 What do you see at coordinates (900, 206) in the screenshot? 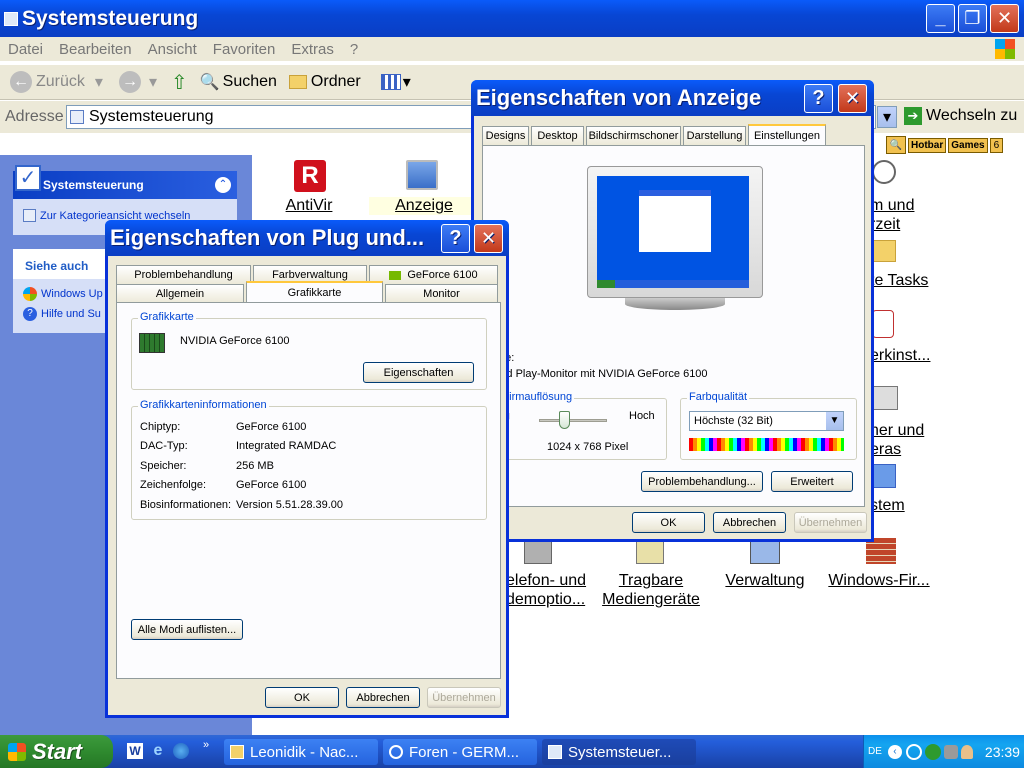
I see `datum-item-line1: m und` at bounding box center [900, 206].